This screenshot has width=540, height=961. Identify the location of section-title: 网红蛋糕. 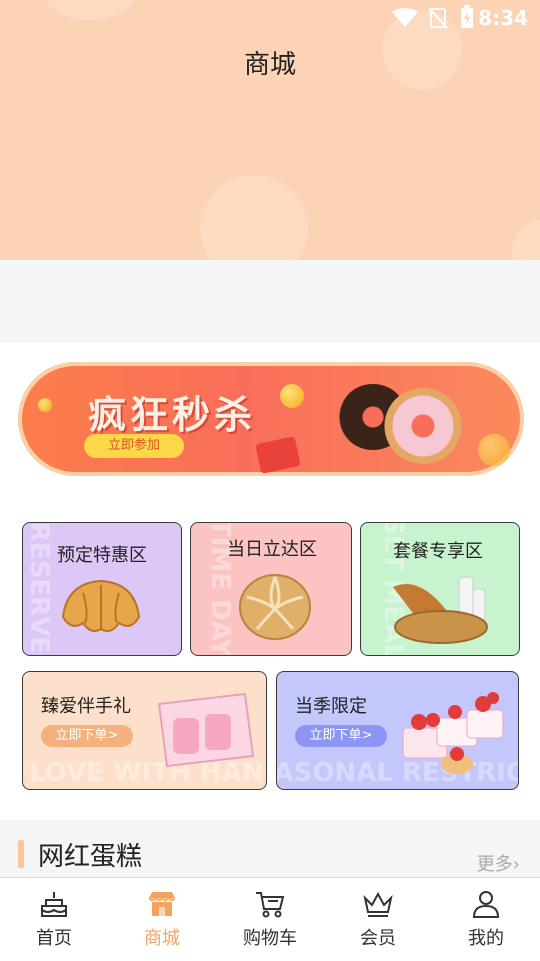
(90, 857).